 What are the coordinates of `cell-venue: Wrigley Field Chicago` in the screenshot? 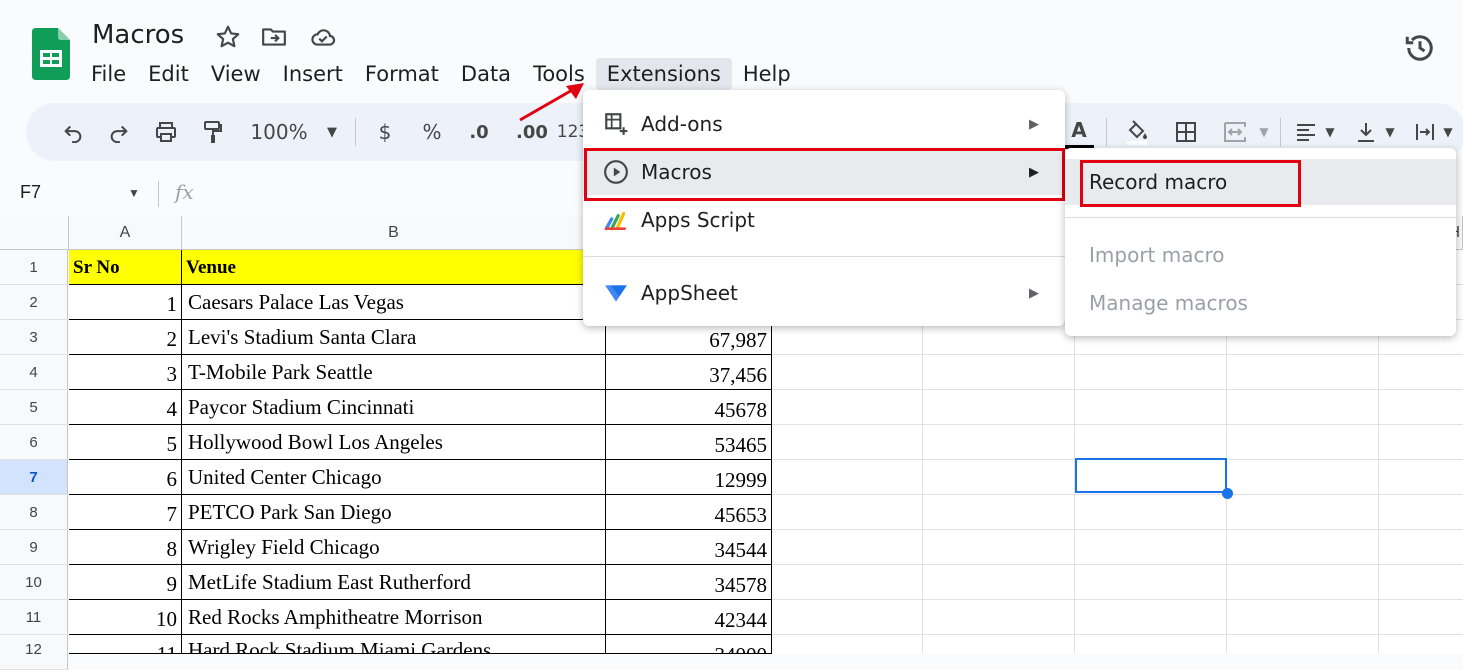 It's located at (394, 547).